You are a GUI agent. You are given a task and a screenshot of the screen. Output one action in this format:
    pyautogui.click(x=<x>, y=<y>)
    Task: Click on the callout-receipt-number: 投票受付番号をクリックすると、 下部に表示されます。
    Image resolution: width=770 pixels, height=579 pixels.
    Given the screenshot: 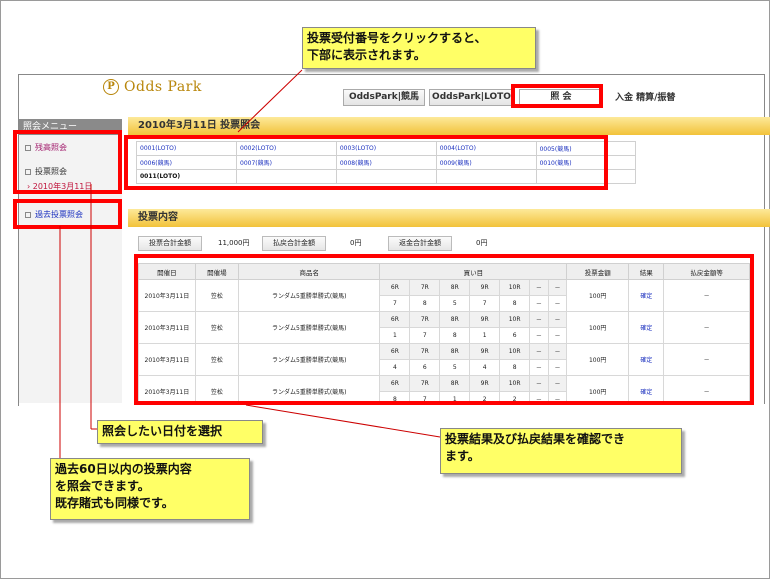 What is the action you would take?
    pyautogui.click(x=419, y=48)
    